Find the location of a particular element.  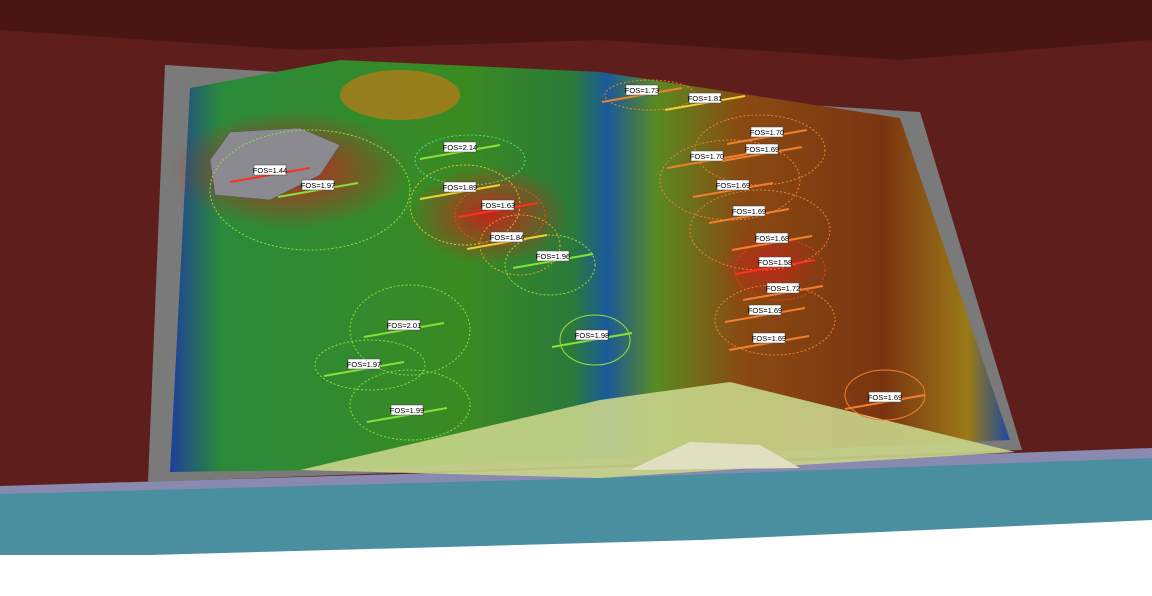

fos-label: FOS=1.89 is located at coordinates (460, 187).